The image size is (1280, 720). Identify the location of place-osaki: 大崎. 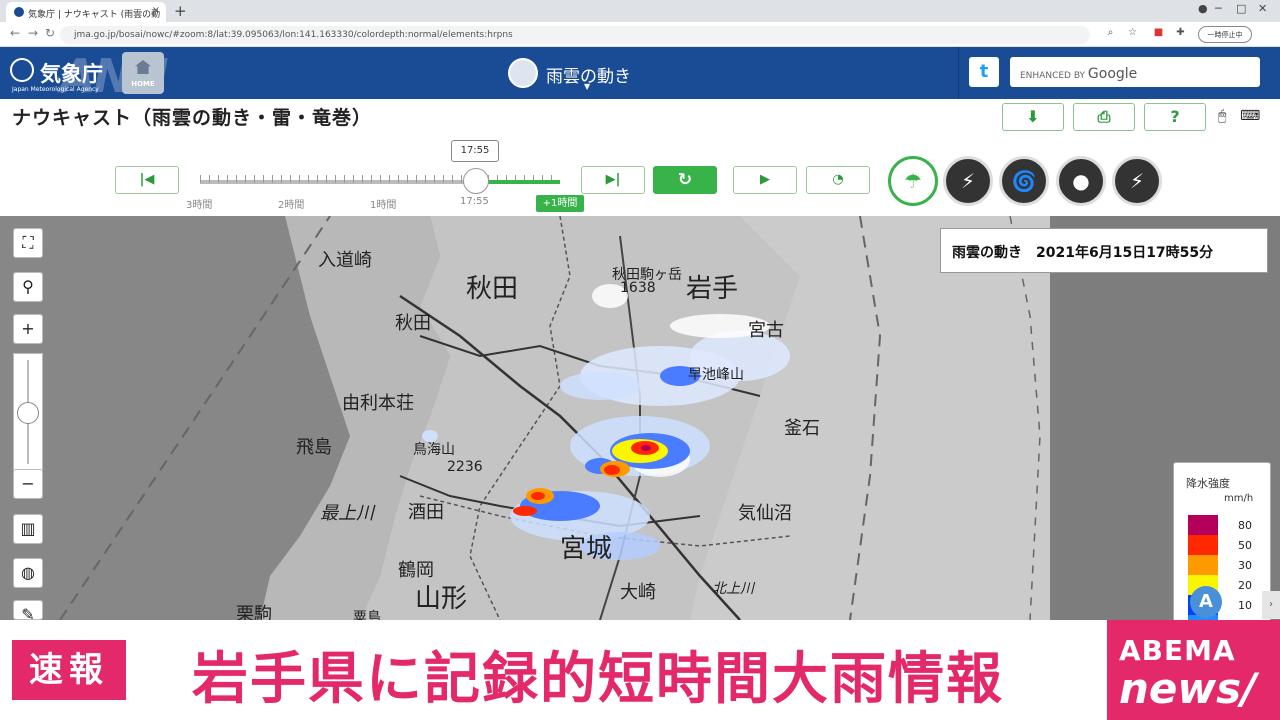
(638, 592).